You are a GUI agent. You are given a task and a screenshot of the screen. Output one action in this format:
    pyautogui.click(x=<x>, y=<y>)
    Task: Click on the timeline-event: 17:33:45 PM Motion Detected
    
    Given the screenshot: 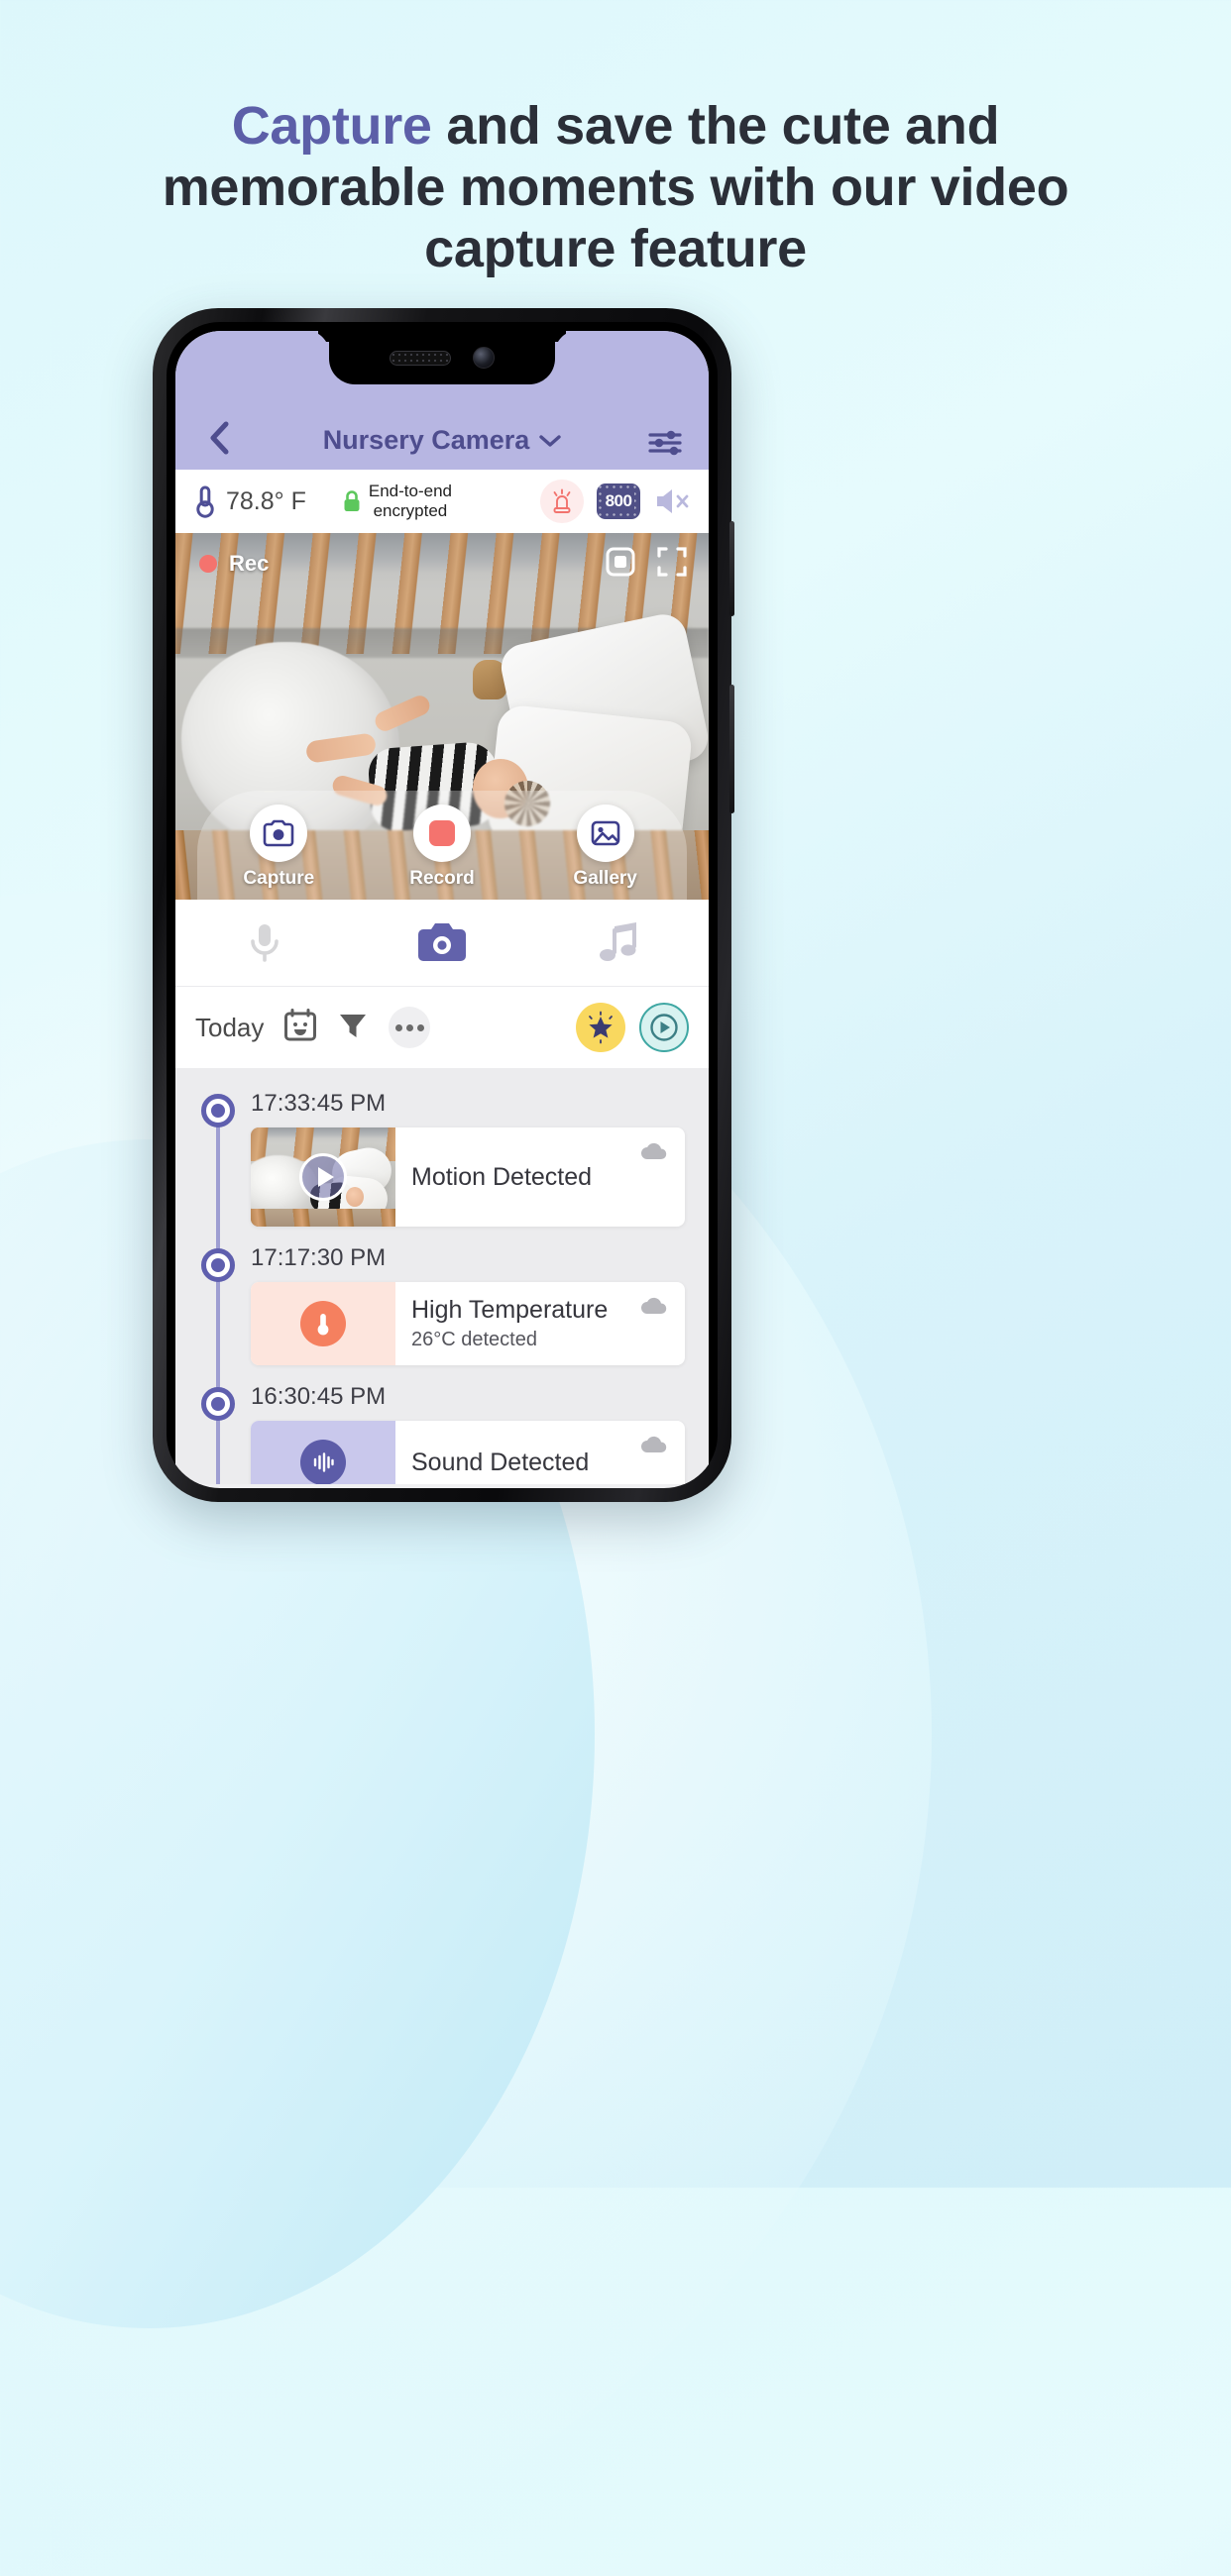 What is the action you would take?
    pyautogui.click(x=442, y=1159)
    